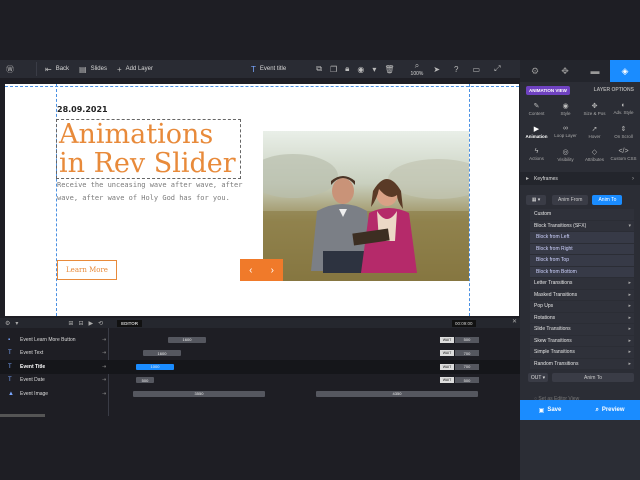 This screenshot has height=480, width=640. Describe the element at coordinates (391, 69) in the screenshot. I see `delete-icon: 🗑︎` at that location.